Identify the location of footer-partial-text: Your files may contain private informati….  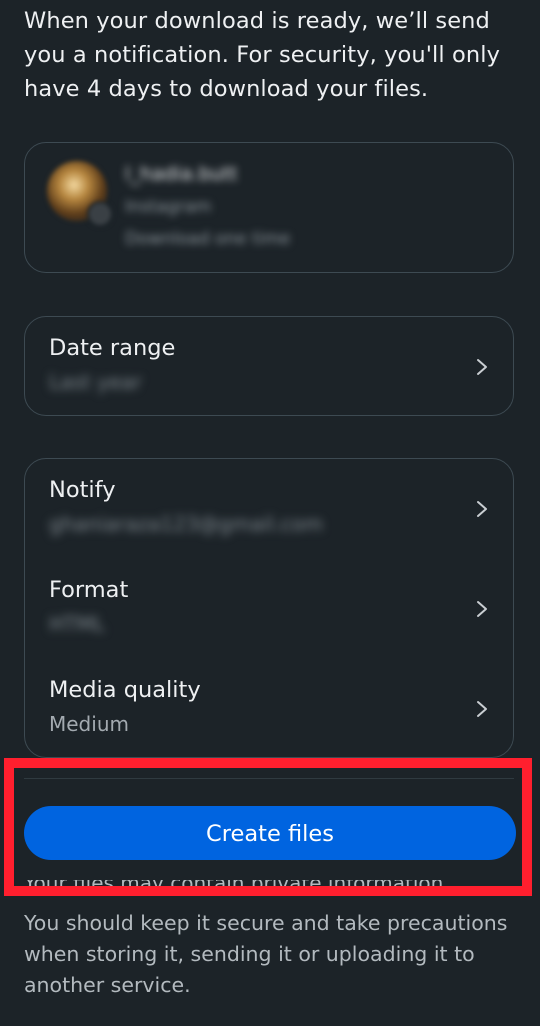
(237, 887).